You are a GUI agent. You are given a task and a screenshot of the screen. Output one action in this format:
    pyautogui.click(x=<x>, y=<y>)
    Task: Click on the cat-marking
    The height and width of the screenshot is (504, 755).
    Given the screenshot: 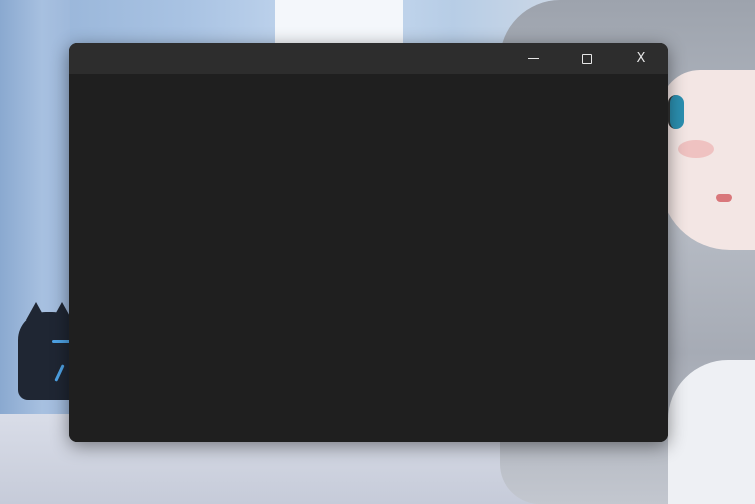 What is the action you would take?
    pyautogui.click(x=59, y=373)
    